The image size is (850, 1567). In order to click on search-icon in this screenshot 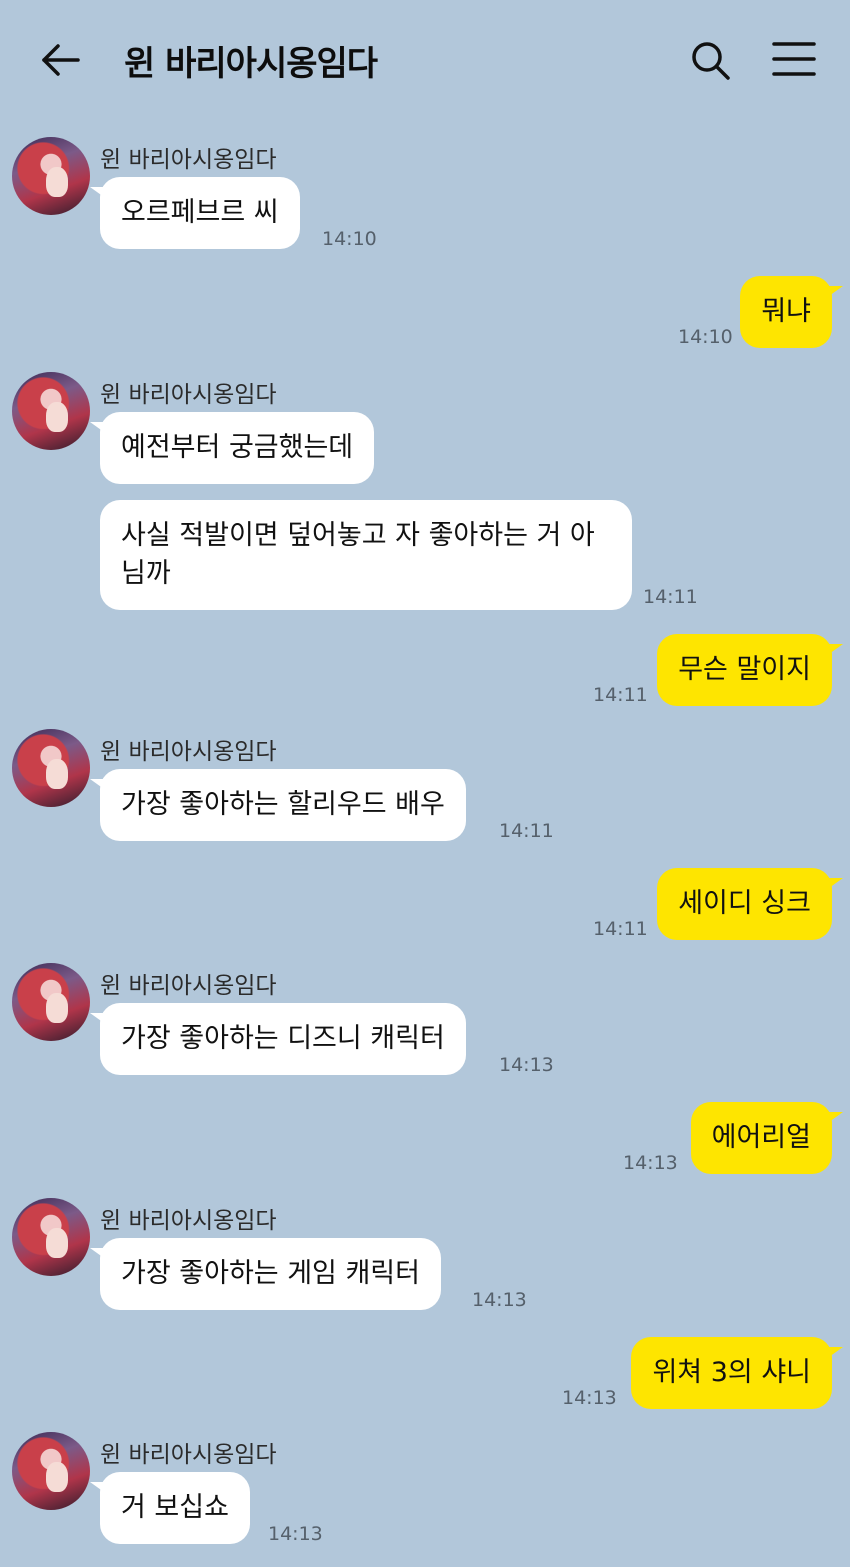, I will do `click(711, 61)`.